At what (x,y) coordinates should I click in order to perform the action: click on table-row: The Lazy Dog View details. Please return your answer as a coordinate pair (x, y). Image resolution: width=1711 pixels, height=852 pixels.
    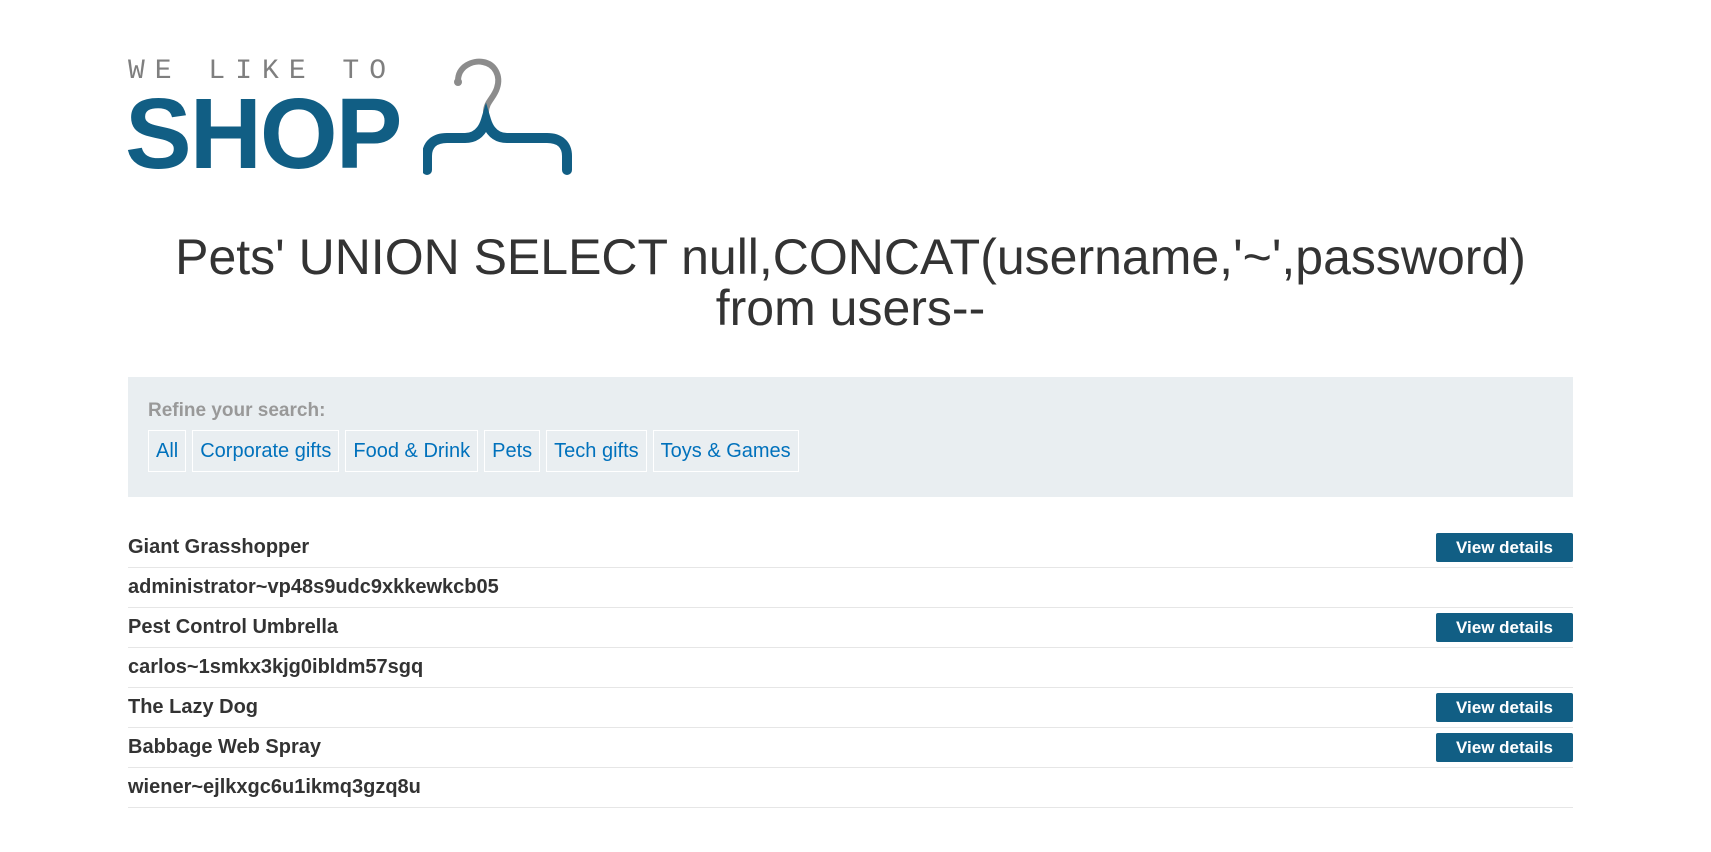
    Looking at the image, I should click on (850, 708).